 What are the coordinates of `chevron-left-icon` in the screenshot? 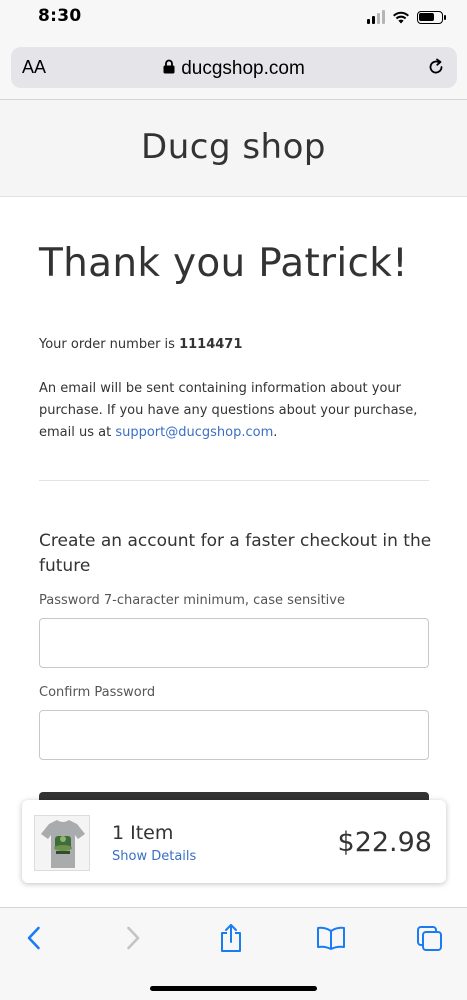 It's located at (33, 938).